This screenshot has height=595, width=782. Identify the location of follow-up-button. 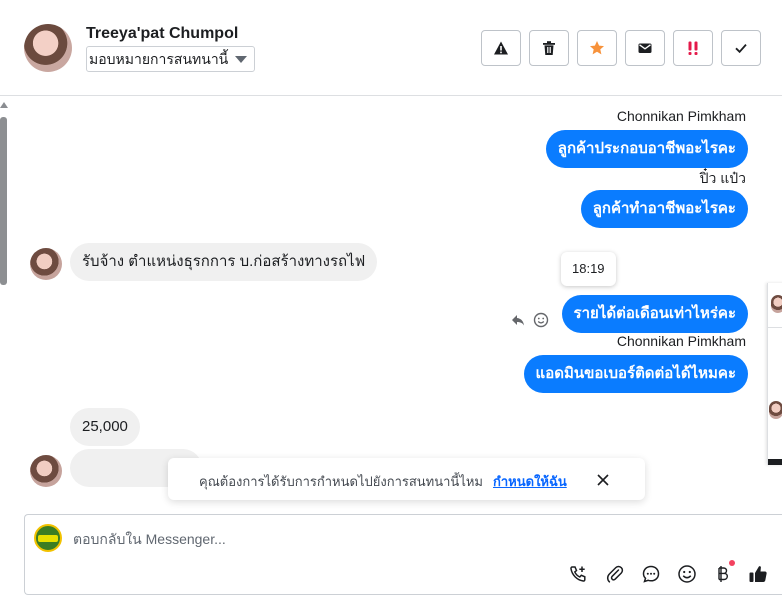
(693, 48).